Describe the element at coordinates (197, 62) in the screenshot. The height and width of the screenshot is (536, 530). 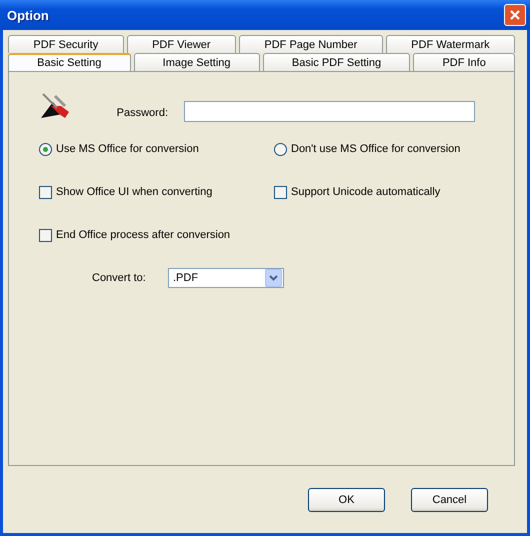
I see `tab: Image Setting` at that location.